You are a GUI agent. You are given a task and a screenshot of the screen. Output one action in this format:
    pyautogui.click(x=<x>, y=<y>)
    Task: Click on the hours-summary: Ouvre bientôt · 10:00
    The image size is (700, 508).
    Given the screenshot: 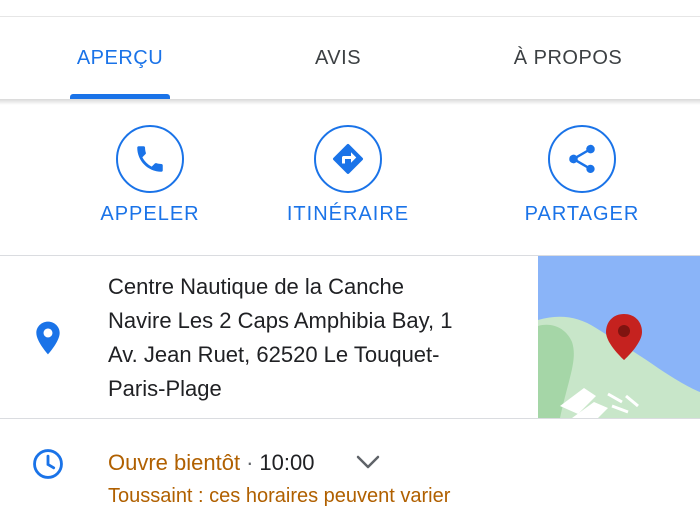 What is the action you would take?
    pyautogui.click(x=211, y=463)
    